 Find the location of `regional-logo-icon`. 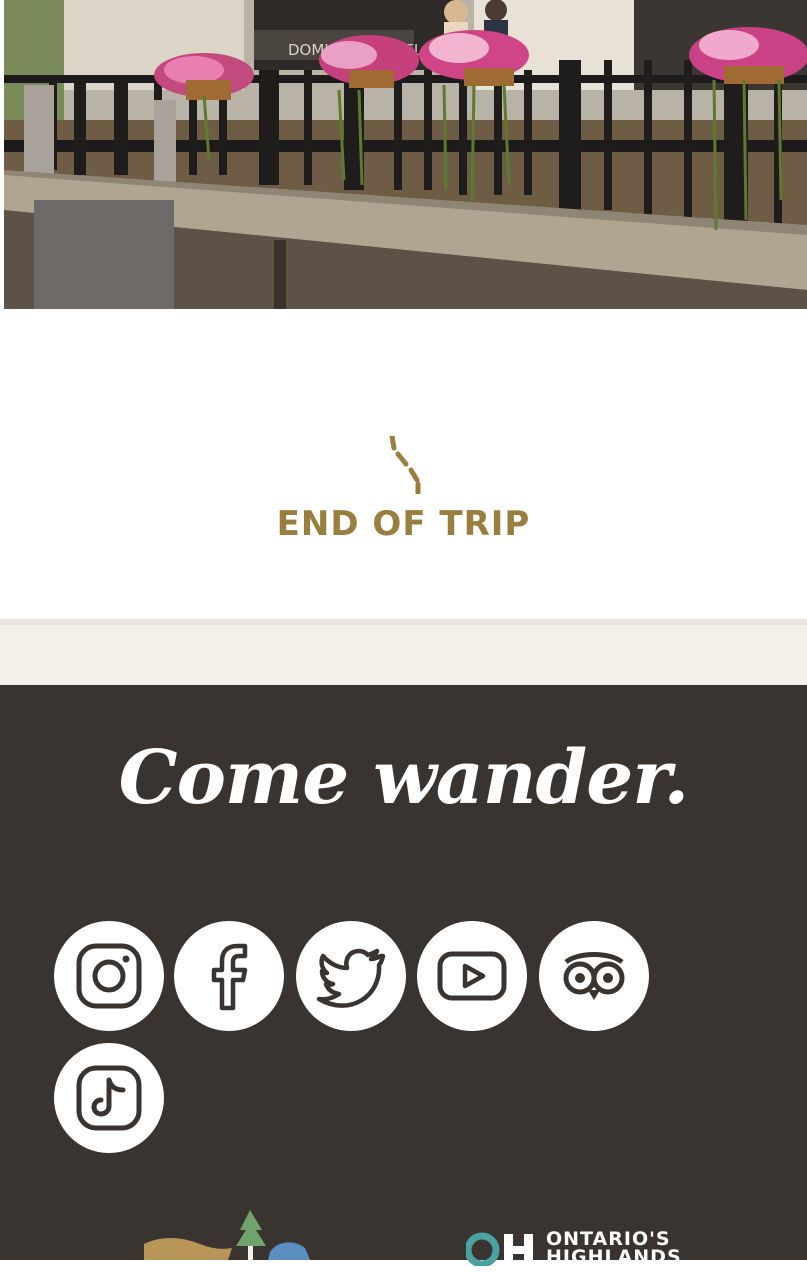

regional-logo-icon is located at coordinates (227, 1235).